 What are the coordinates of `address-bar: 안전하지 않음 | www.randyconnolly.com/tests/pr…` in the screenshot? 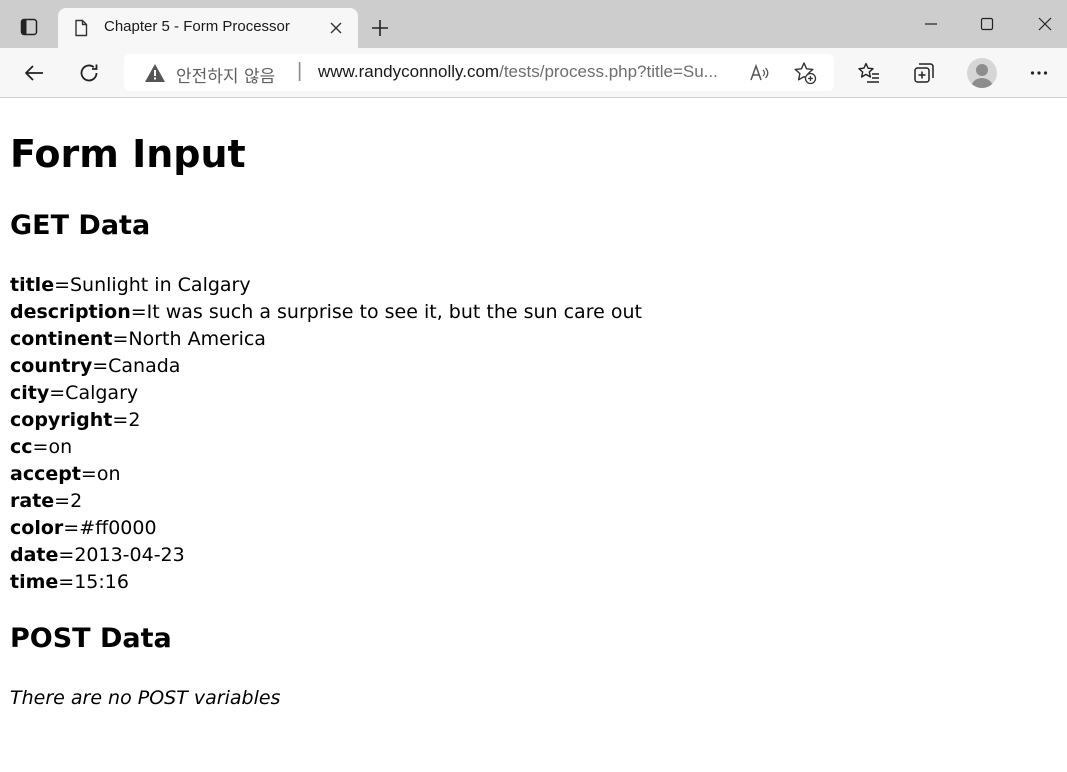 It's located at (479, 72).